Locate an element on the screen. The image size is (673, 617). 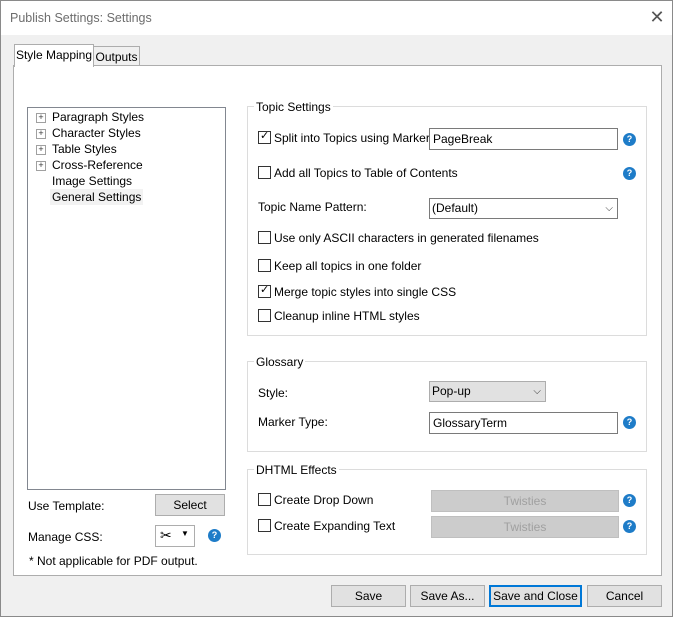
tree-item-cross-reference: + Cross-Reference is located at coordinates (126, 165).